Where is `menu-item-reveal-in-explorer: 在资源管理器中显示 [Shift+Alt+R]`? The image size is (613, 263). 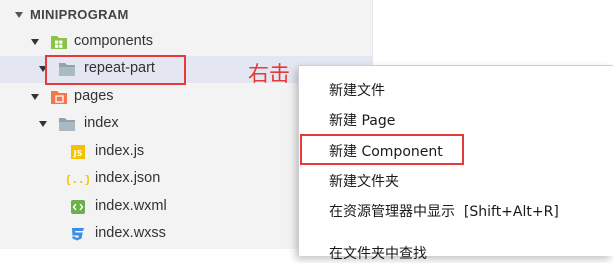 menu-item-reveal-in-explorer: 在资源管理器中显示 [Shift+Alt+R] is located at coordinates (444, 211).